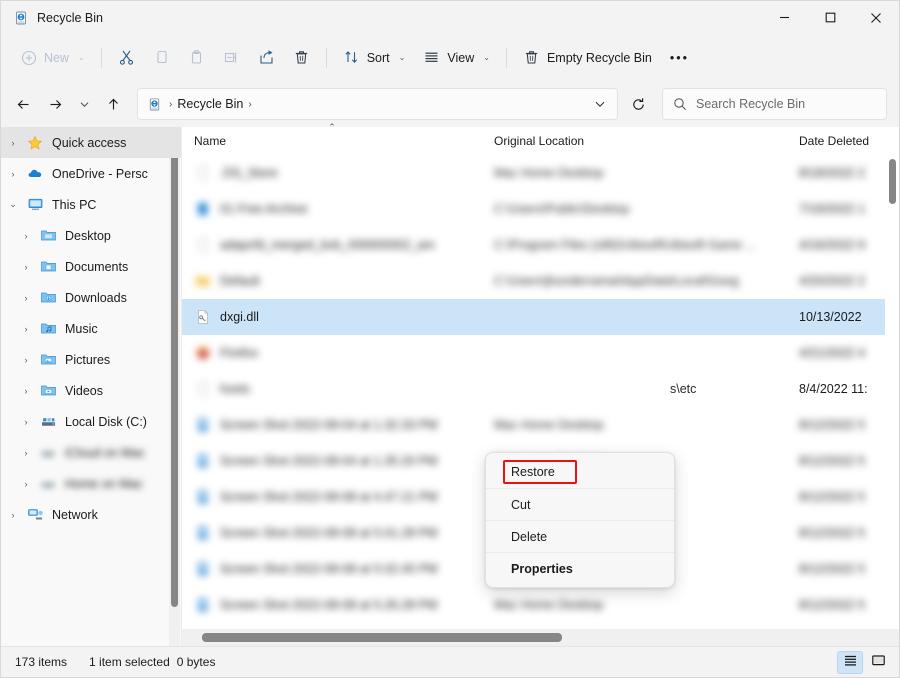 The height and width of the screenshot is (678, 900). Describe the element at coordinates (48, 266) in the screenshot. I see `folder-documents-icon` at that location.